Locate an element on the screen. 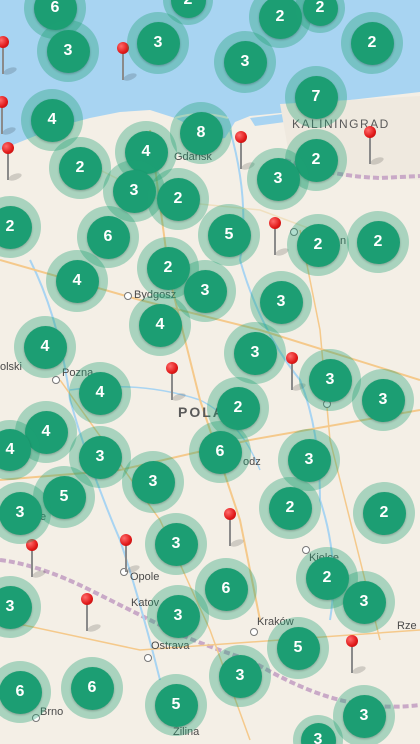  city-dot-bydgoszcz is located at coordinates (128, 296).